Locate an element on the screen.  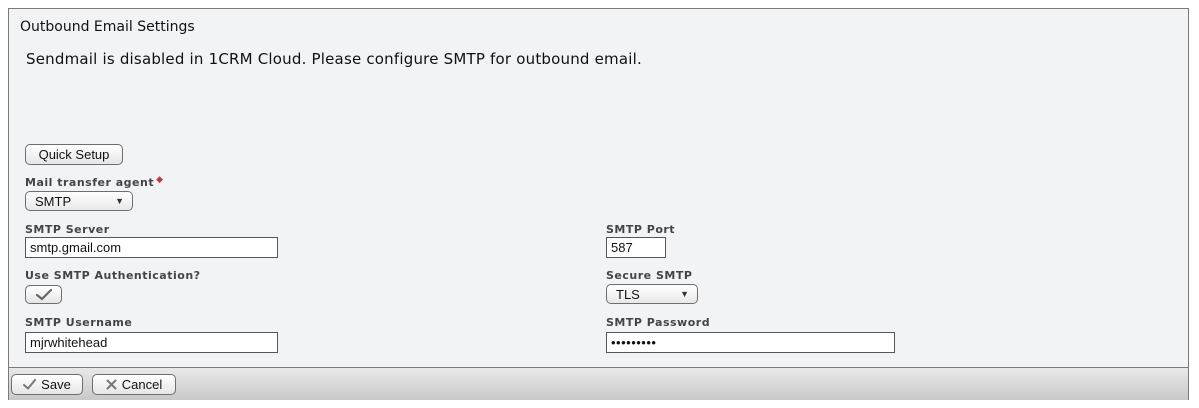
save-button: Save is located at coordinates (47, 384).